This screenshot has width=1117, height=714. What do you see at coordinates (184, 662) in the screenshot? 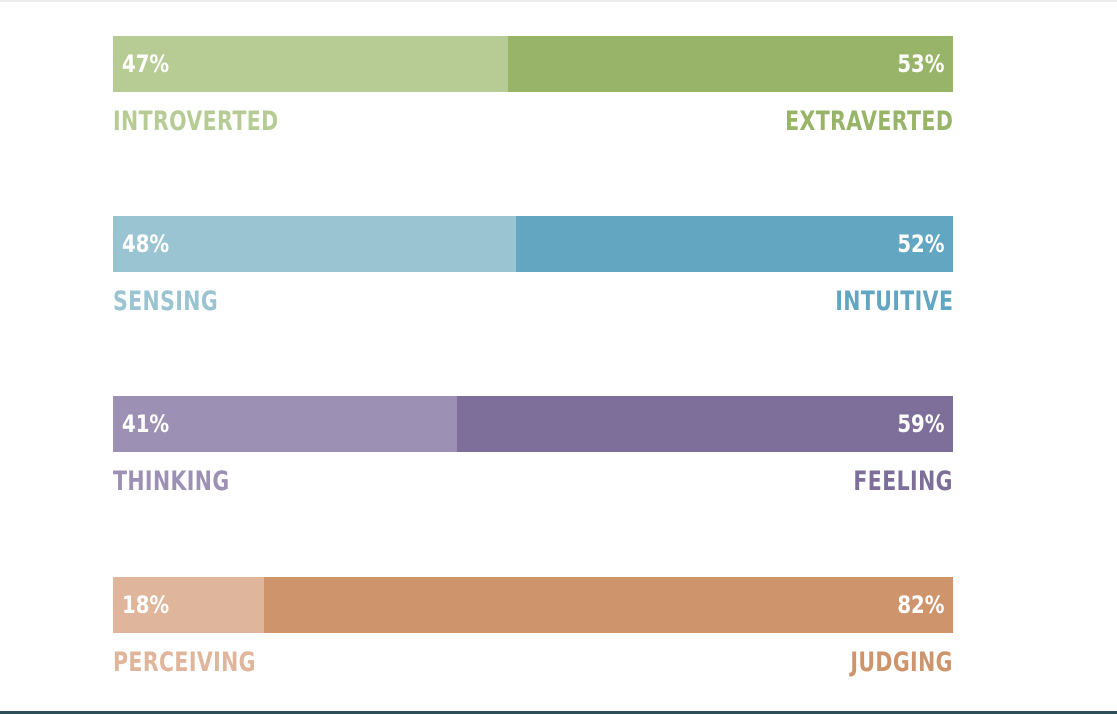
I see `trait-label-left-4: PERCEIVING` at bounding box center [184, 662].